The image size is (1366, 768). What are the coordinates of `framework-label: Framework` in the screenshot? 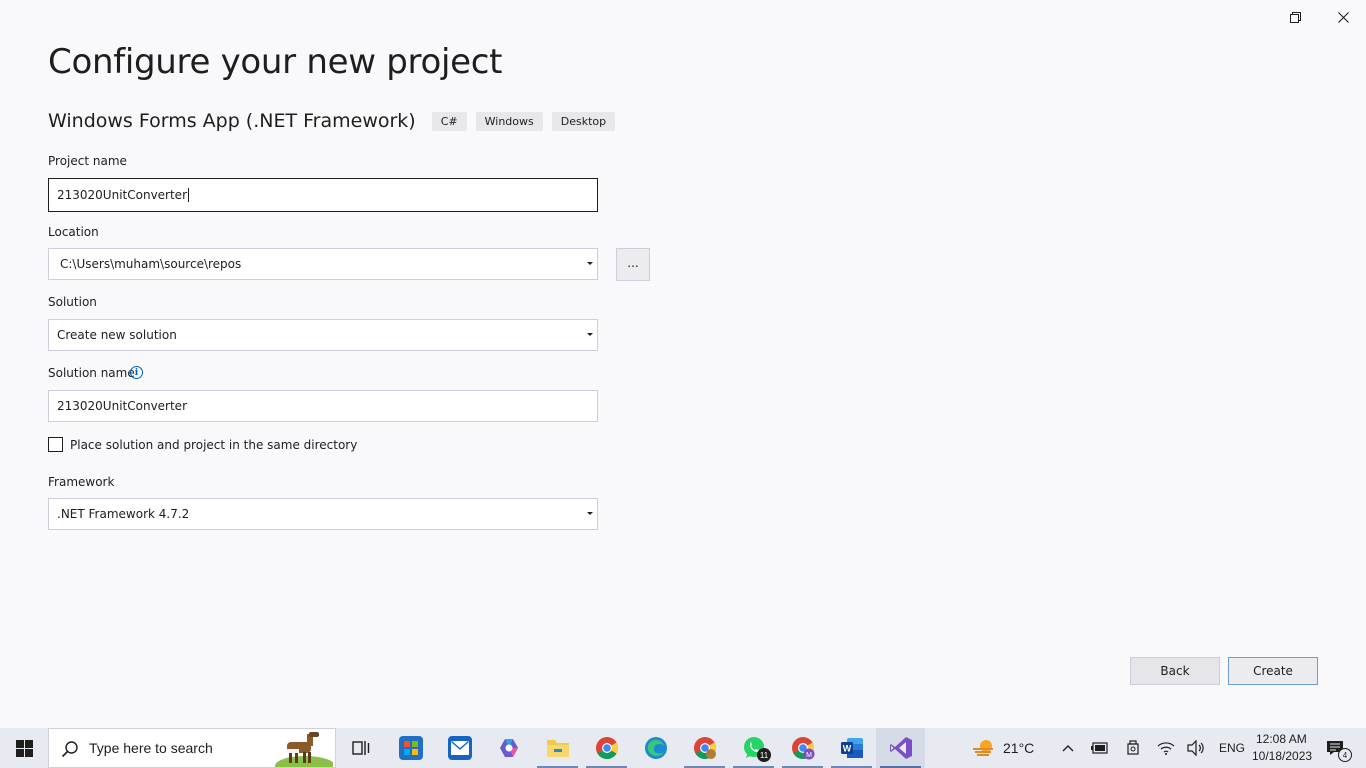 It's located at (81, 482).